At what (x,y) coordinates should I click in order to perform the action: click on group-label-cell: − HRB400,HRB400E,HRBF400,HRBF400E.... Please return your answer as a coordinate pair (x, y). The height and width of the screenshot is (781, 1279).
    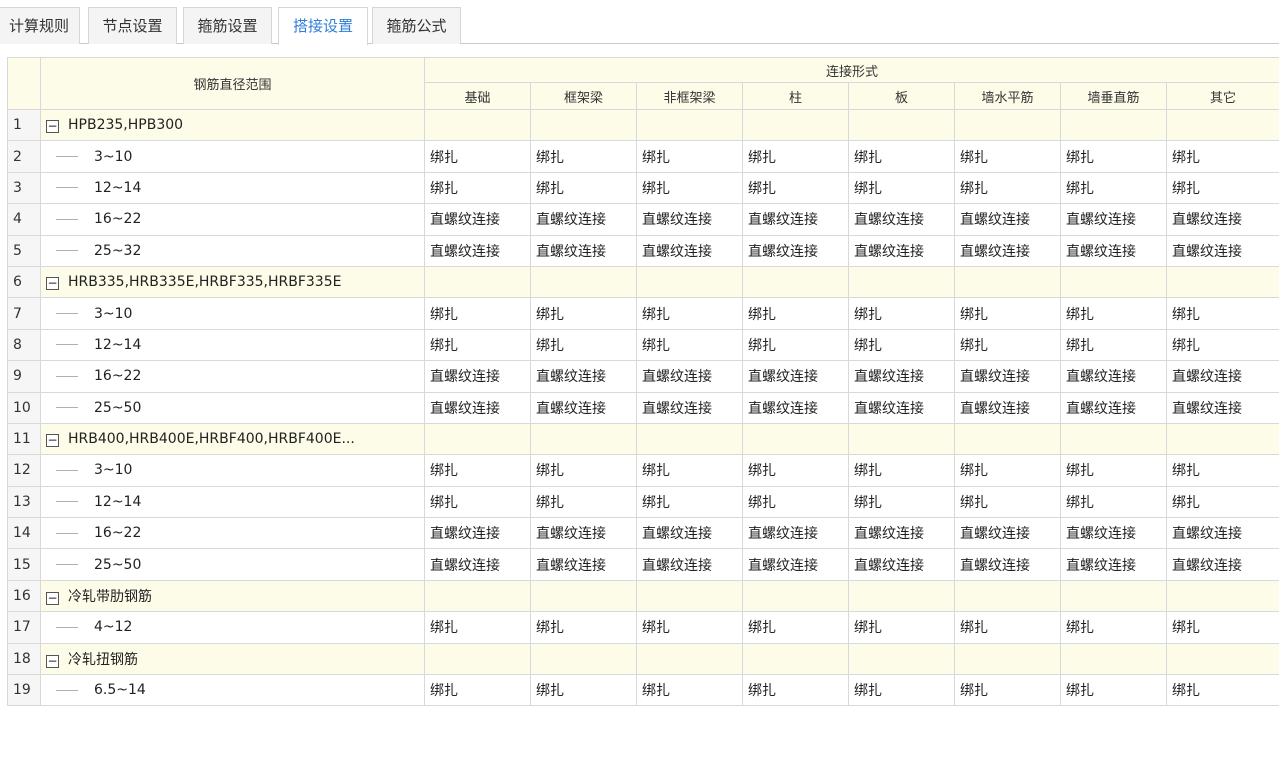
    Looking at the image, I should click on (232, 439).